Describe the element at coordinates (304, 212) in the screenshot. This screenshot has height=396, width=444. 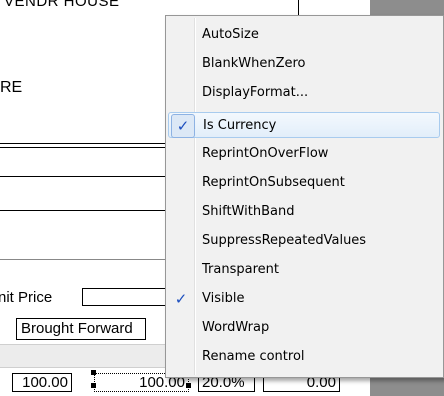
I see `menu-item-shiftwithband: ShiftWithBand` at that location.